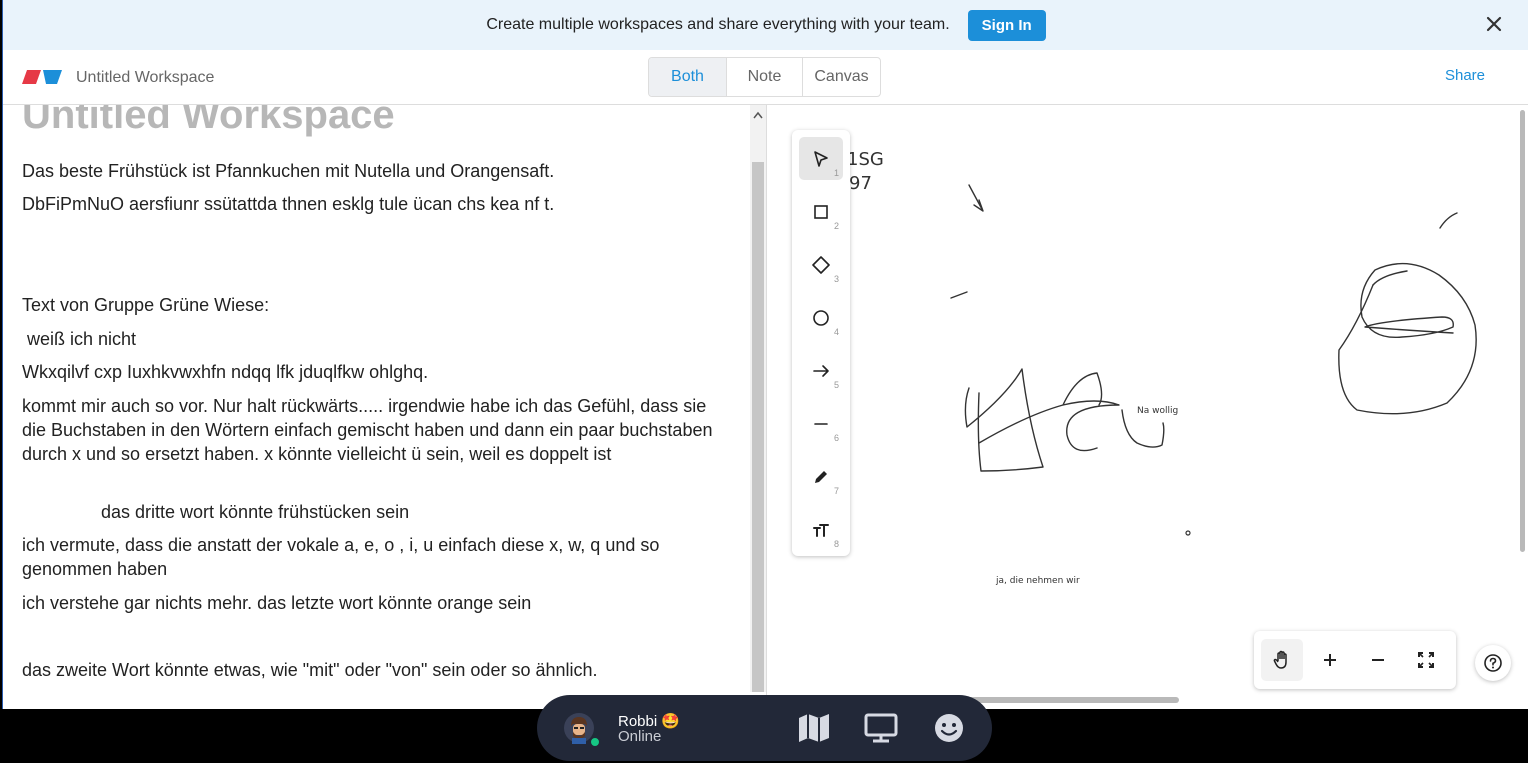 This screenshot has height=763, width=1528. I want to click on pencil-tool: 7, so click(821, 476).